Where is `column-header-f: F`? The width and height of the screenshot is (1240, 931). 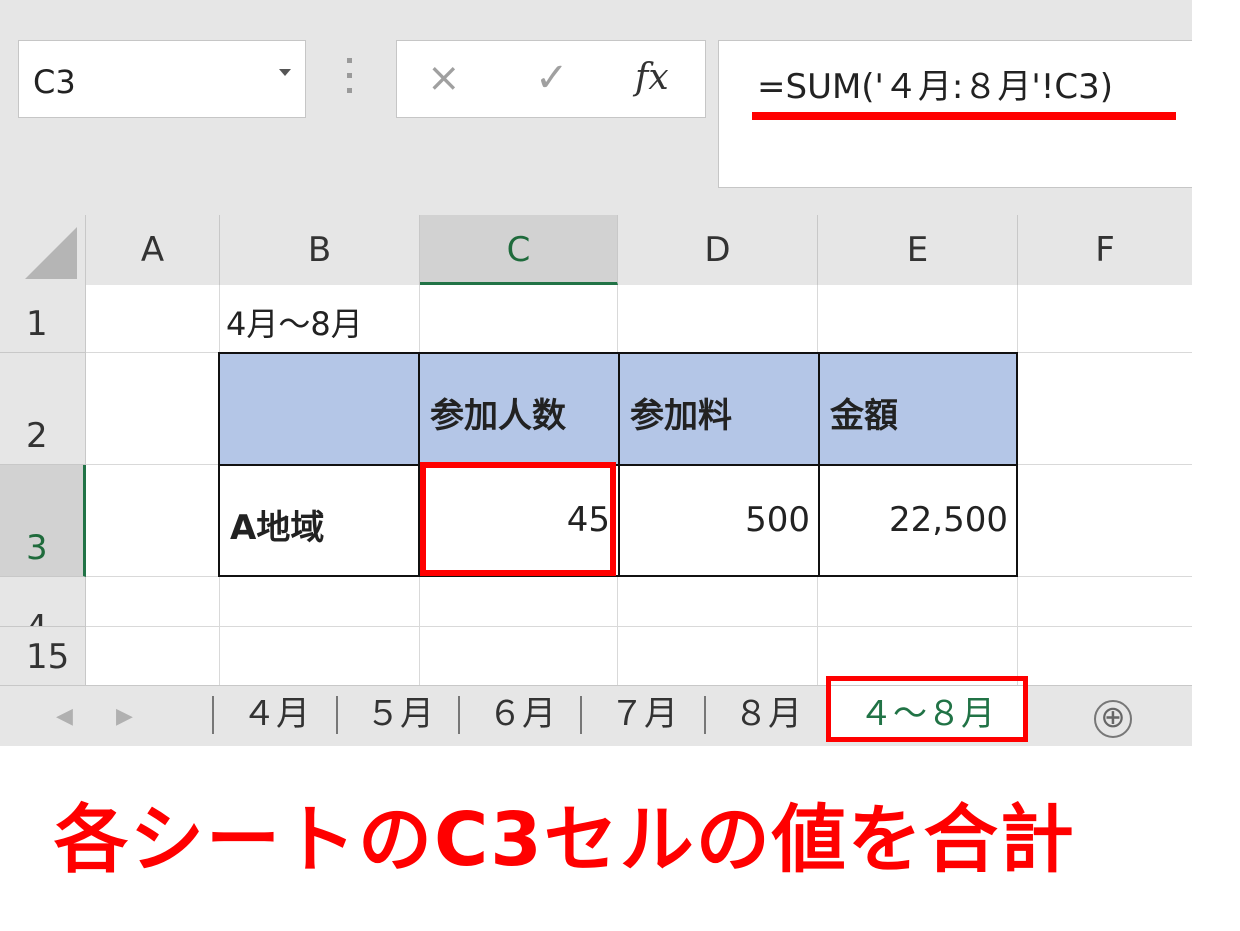
column-header-f: F is located at coordinates (1105, 250).